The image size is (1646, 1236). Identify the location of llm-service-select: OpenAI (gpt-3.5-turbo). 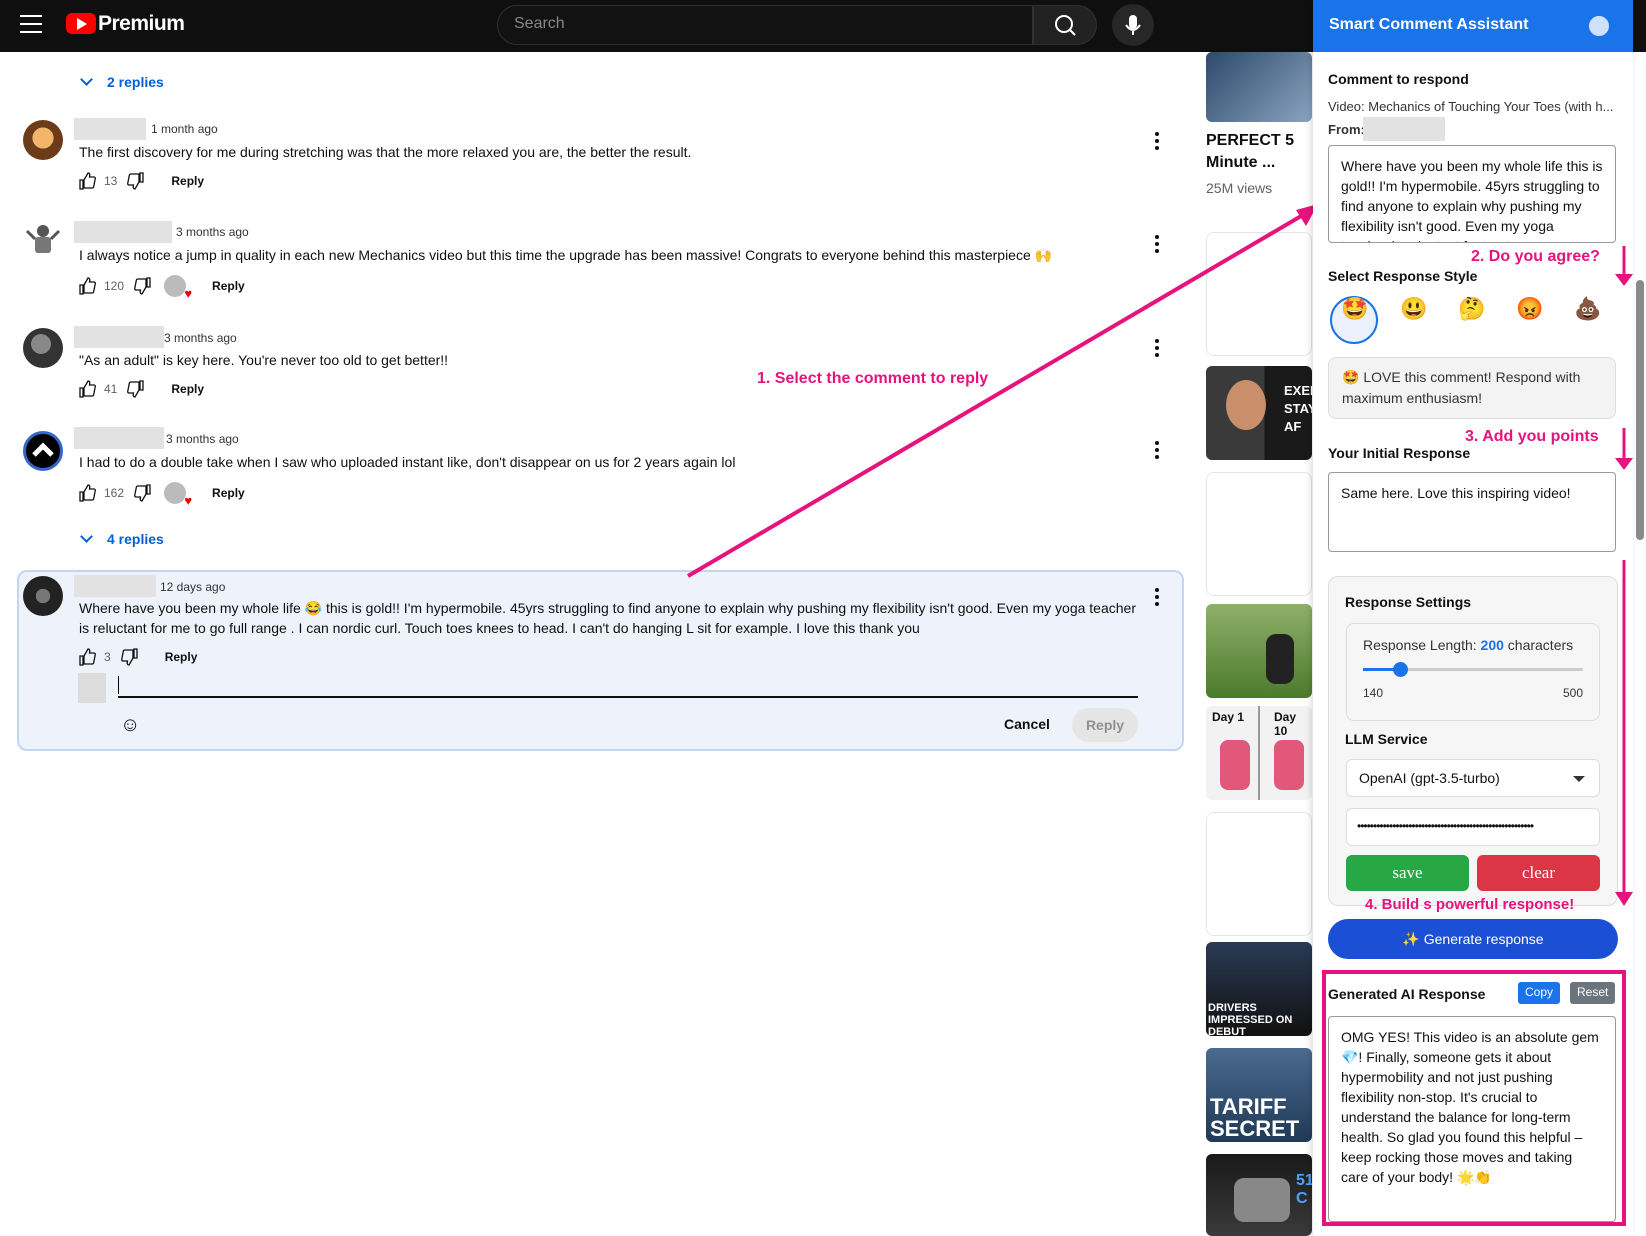
(1473, 778).